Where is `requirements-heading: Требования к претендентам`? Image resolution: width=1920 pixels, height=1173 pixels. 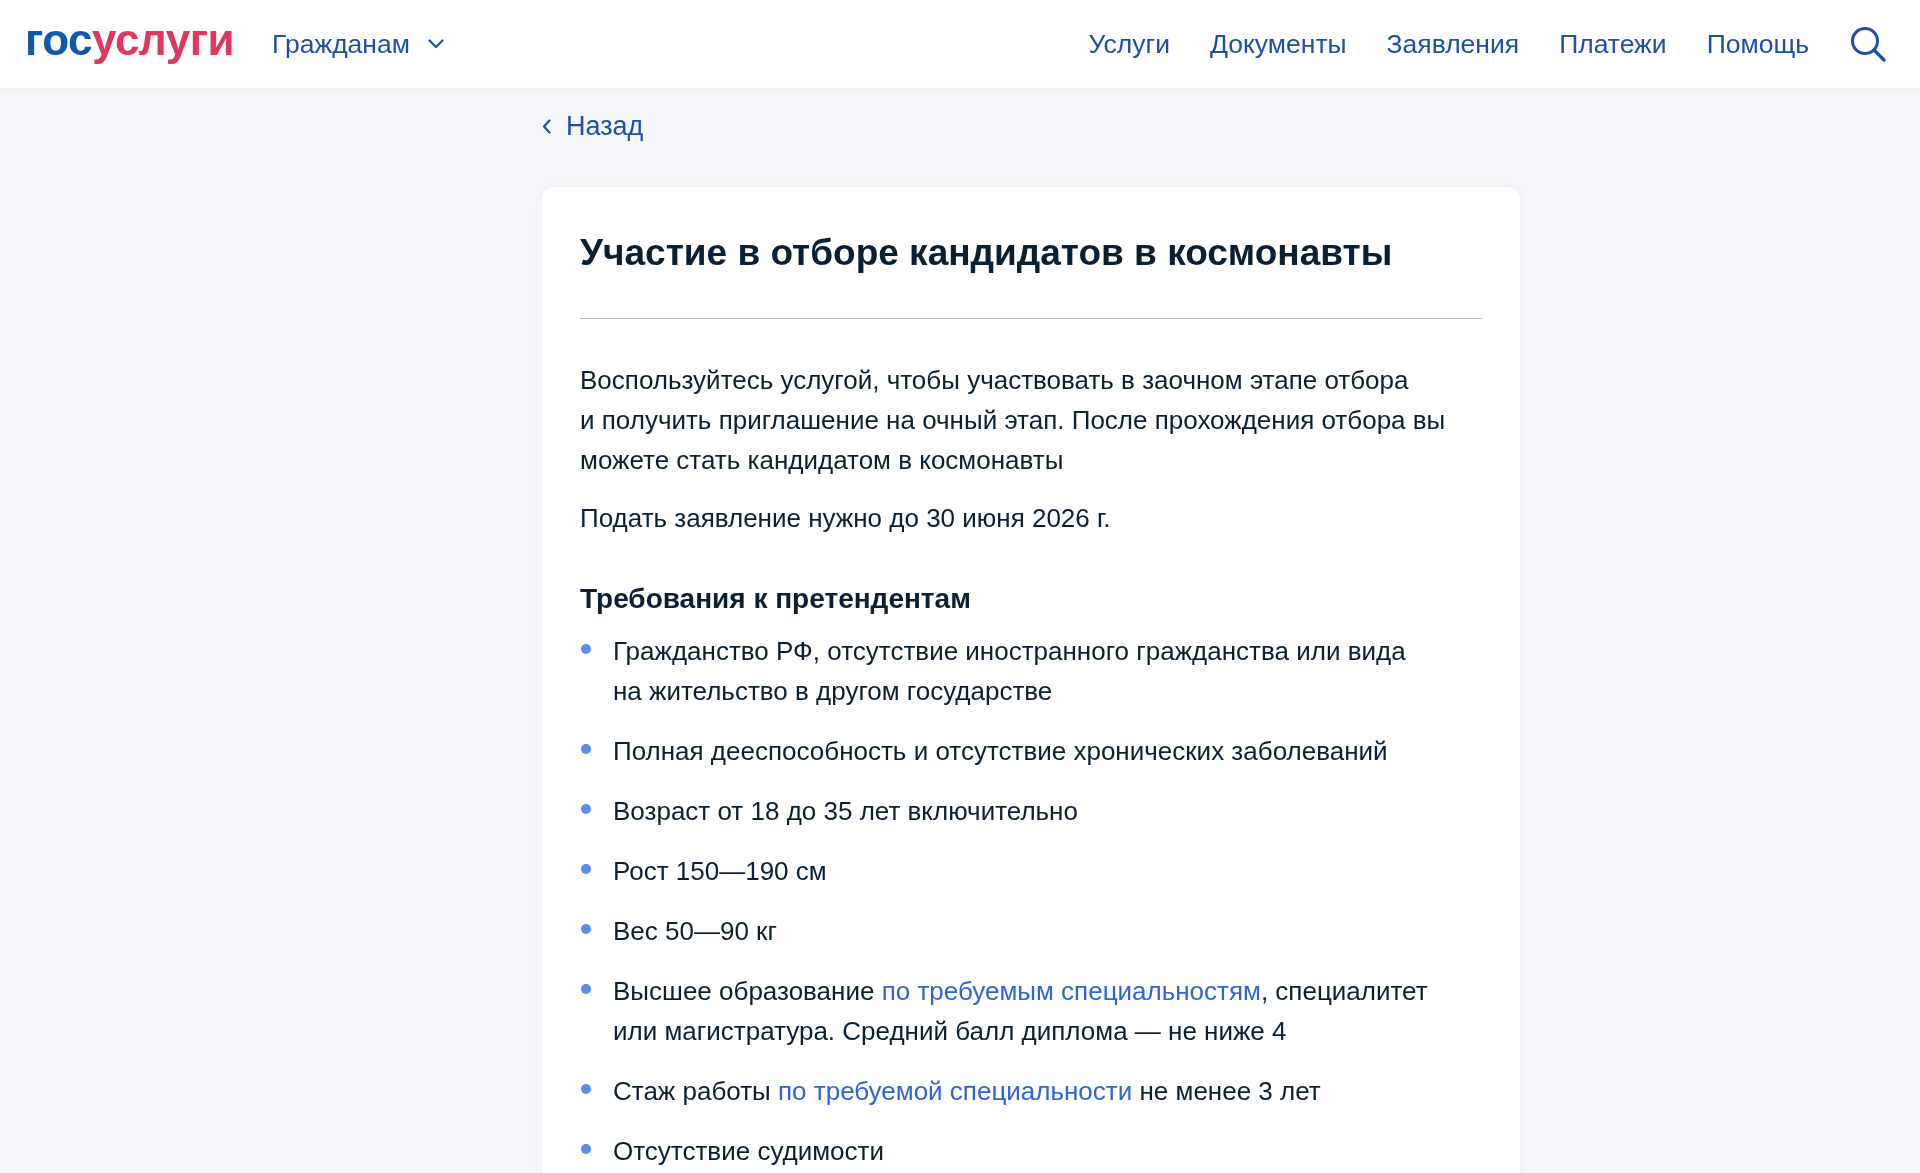 requirements-heading: Требования к претендентам is located at coordinates (776, 599).